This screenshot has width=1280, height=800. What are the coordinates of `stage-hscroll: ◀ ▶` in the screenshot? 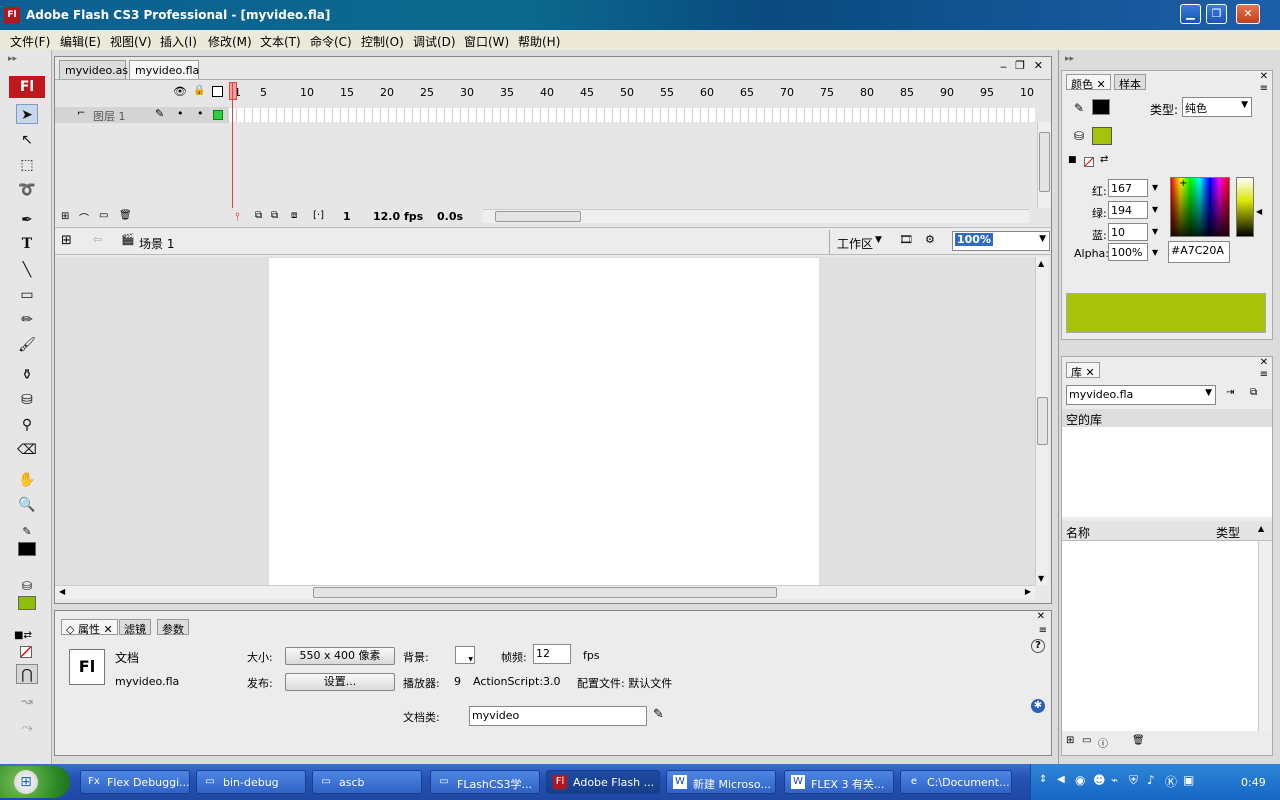 It's located at (545, 592).